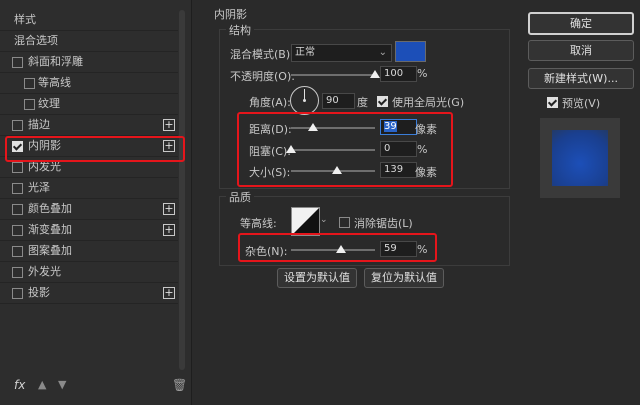 This screenshot has width=640, height=405. What do you see at coordinates (404, 278) in the screenshot?
I see `reset-default-button: 复位为默认值` at bounding box center [404, 278].